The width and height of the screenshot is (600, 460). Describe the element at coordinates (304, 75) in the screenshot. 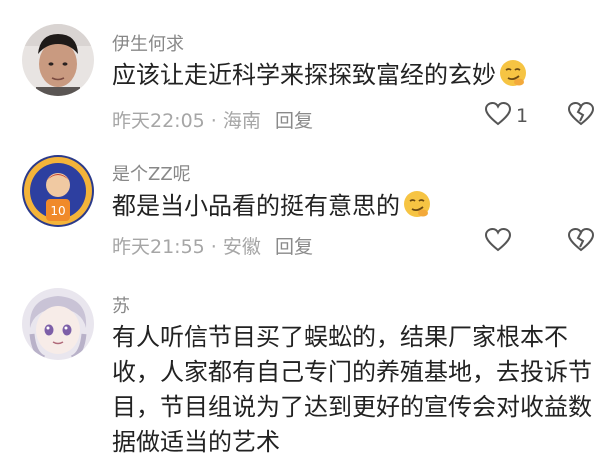

I see `comment-text-body: 应该让走近科学来探探致富经的玄妙` at that location.